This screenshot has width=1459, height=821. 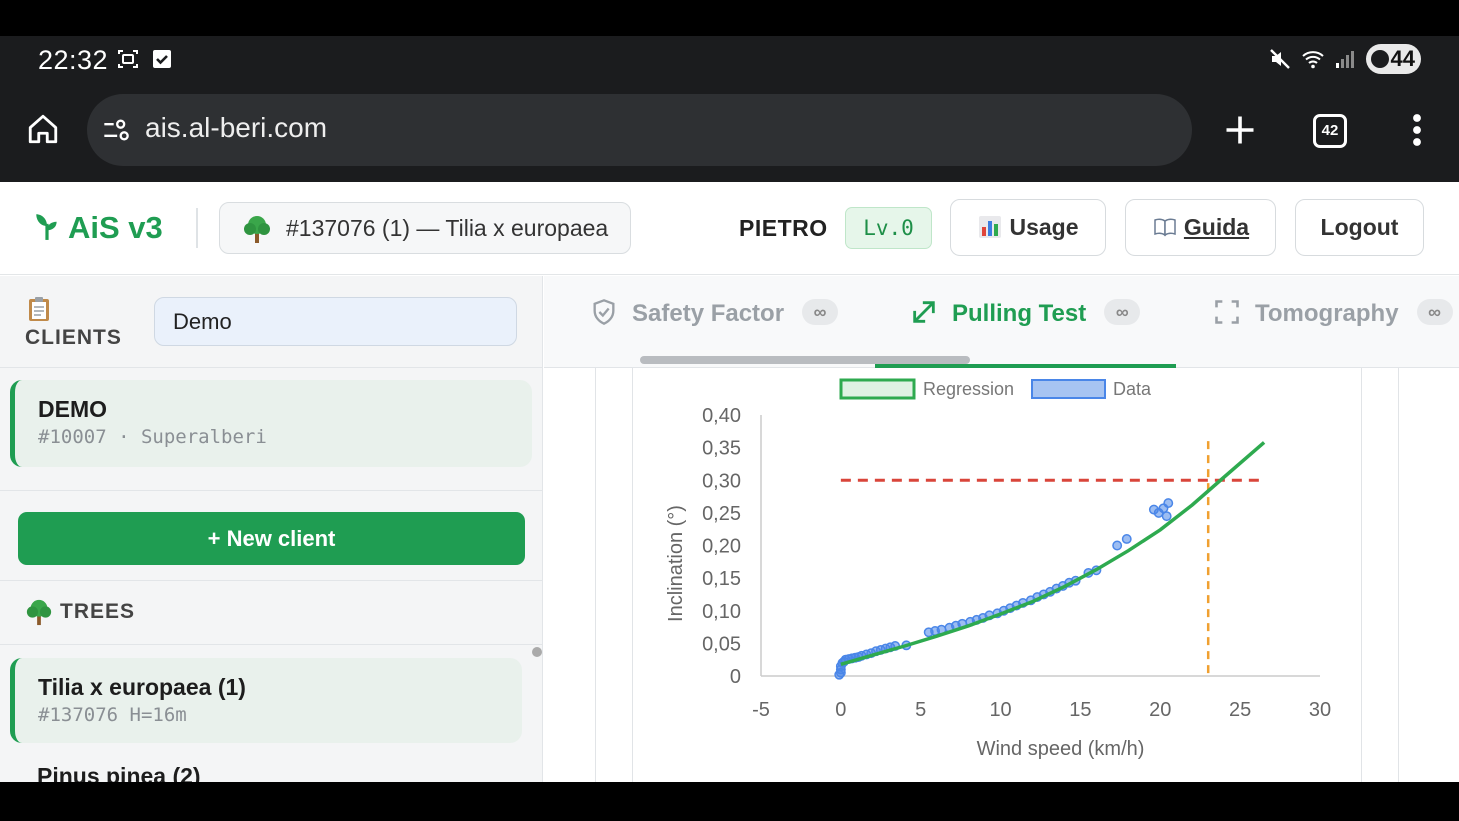 I want to click on header-divider, so click(x=197, y=228).